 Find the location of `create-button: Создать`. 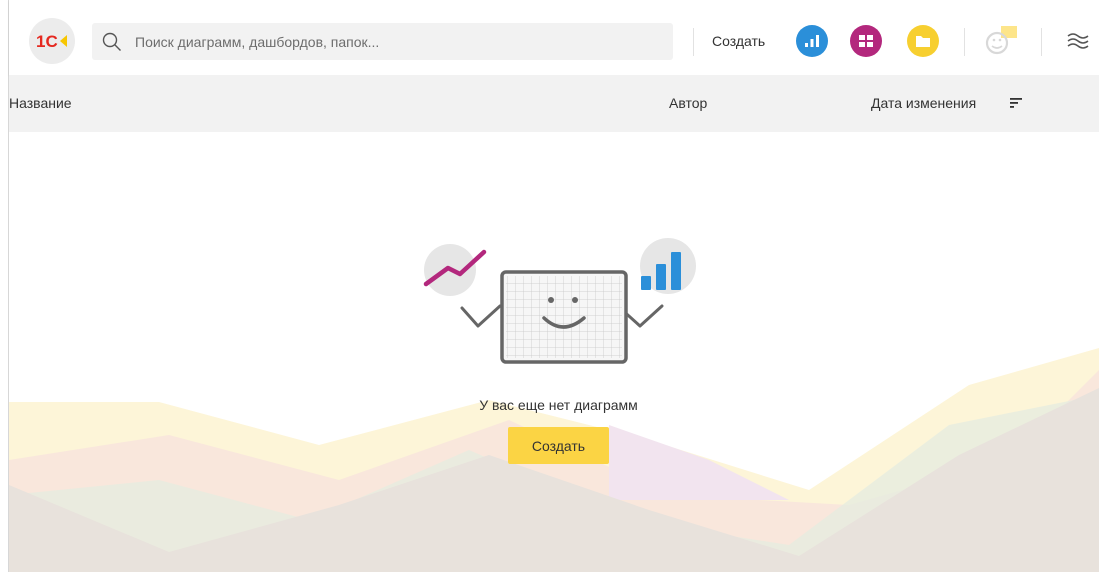

create-button: Создать is located at coordinates (558, 445).